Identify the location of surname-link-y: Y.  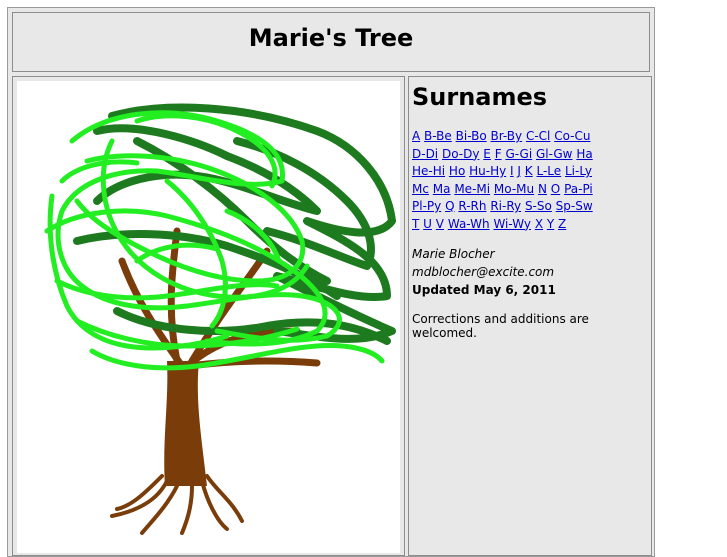
(550, 224).